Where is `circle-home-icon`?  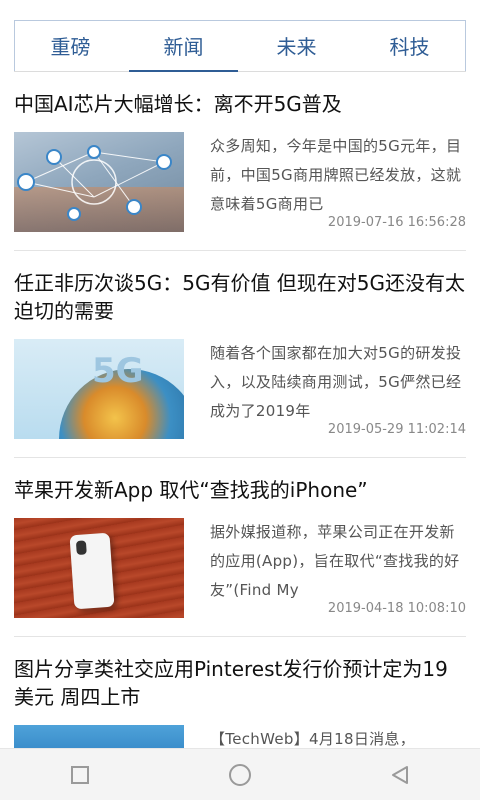 circle-home-icon is located at coordinates (240, 774).